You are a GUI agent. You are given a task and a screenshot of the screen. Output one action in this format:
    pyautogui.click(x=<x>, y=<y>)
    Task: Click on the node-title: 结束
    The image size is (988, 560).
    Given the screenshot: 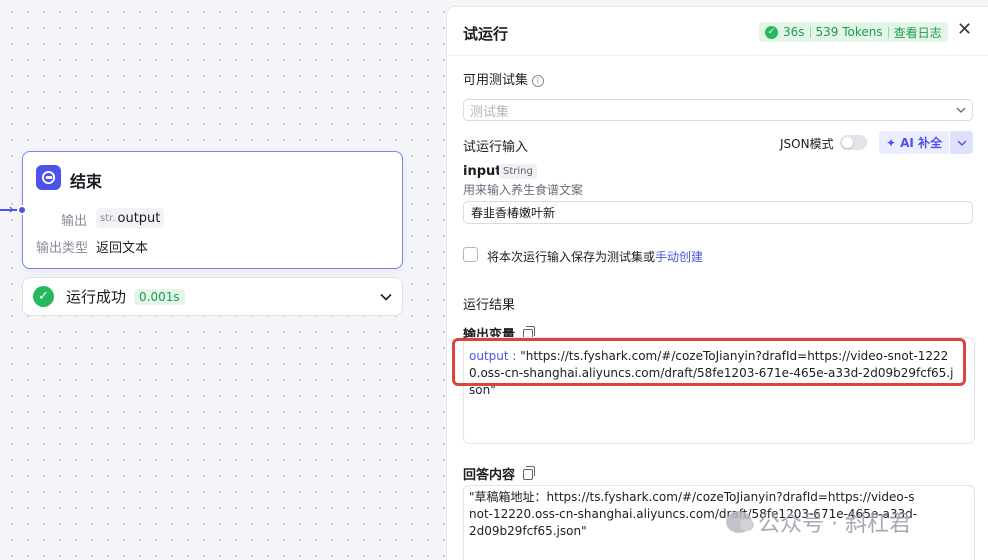 What is the action you would take?
    pyautogui.click(x=86, y=181)
    